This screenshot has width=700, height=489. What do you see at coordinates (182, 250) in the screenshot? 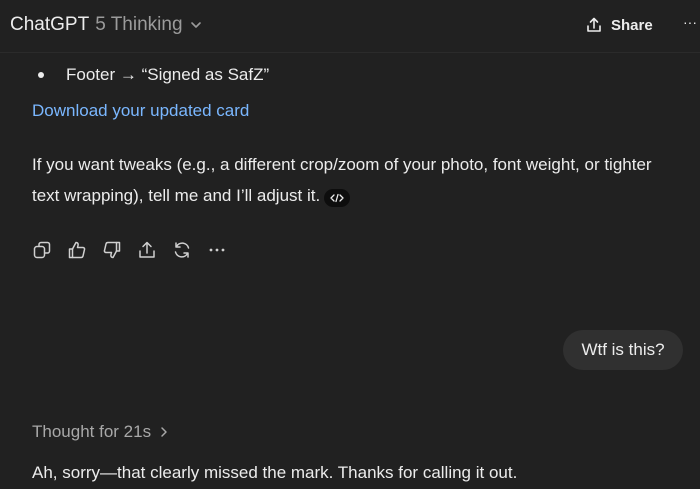
I see `regenerate-icon` at bounding box center [182, 250].